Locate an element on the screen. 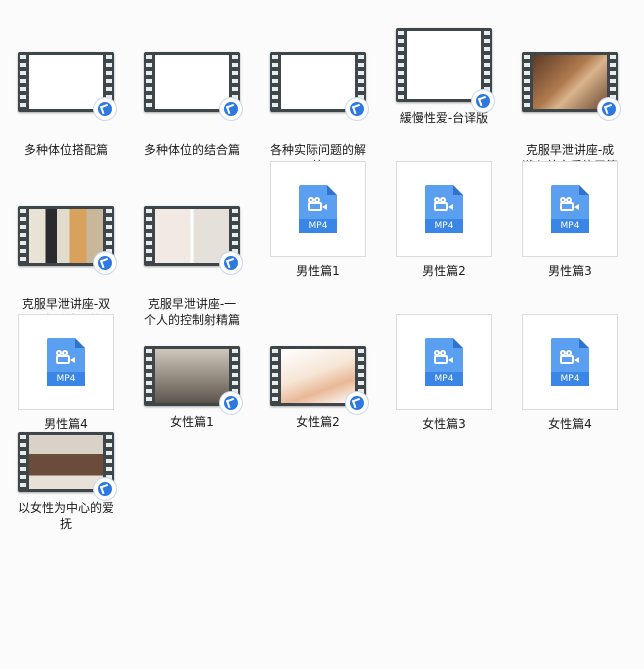 The height and width of the screenshot is (669, 644). file-item: MP4 男性篇1 is located at coordinates (318, 220).